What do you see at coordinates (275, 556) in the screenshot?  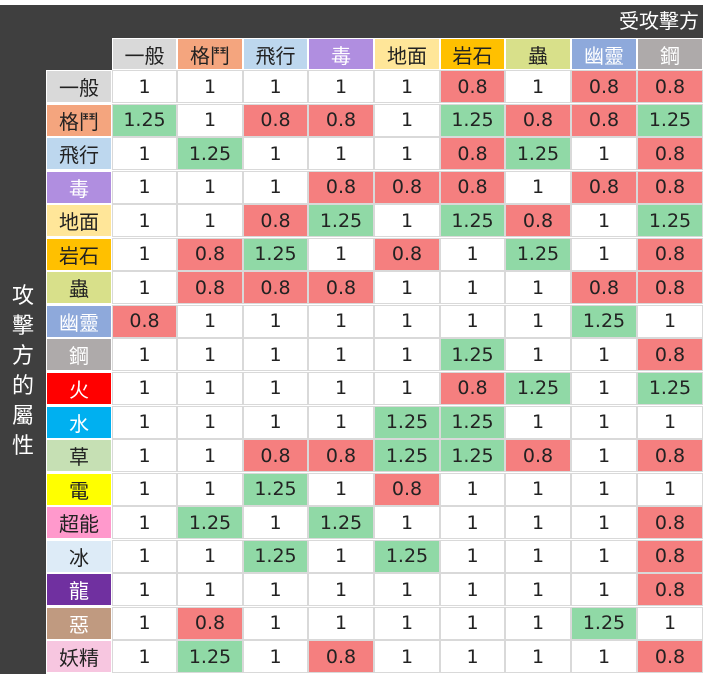 I see `cell-r14-c2: 1.25` at bounding box center [275, 556].